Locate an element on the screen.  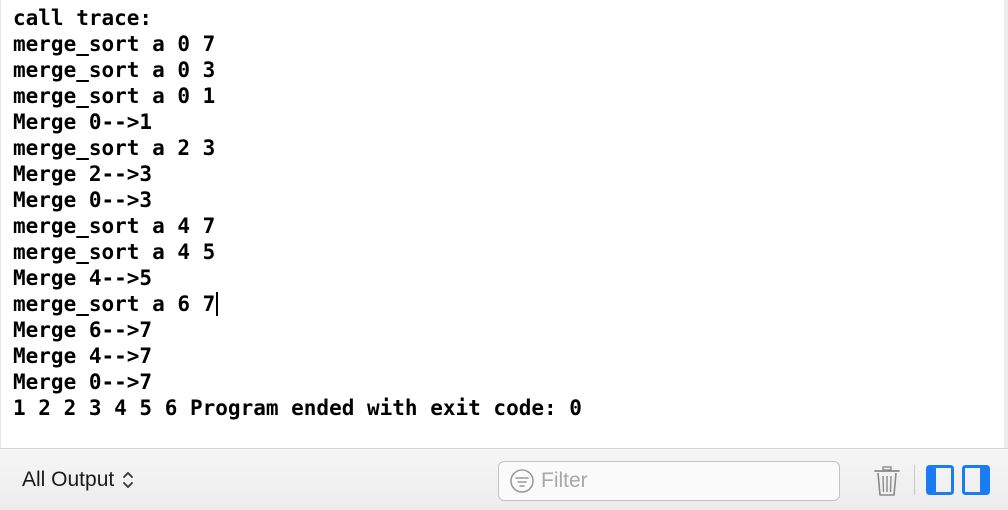
console-line: merge_sort a 0 7 is located at coordinates (114, 44).